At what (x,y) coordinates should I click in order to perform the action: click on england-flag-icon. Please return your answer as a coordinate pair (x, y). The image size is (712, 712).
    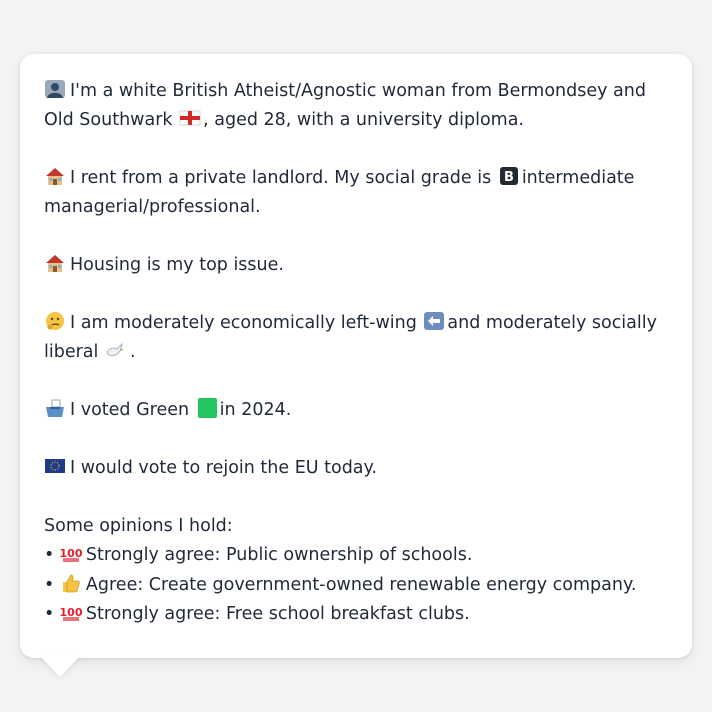
    Looking at the image, I should click on (190, 118).